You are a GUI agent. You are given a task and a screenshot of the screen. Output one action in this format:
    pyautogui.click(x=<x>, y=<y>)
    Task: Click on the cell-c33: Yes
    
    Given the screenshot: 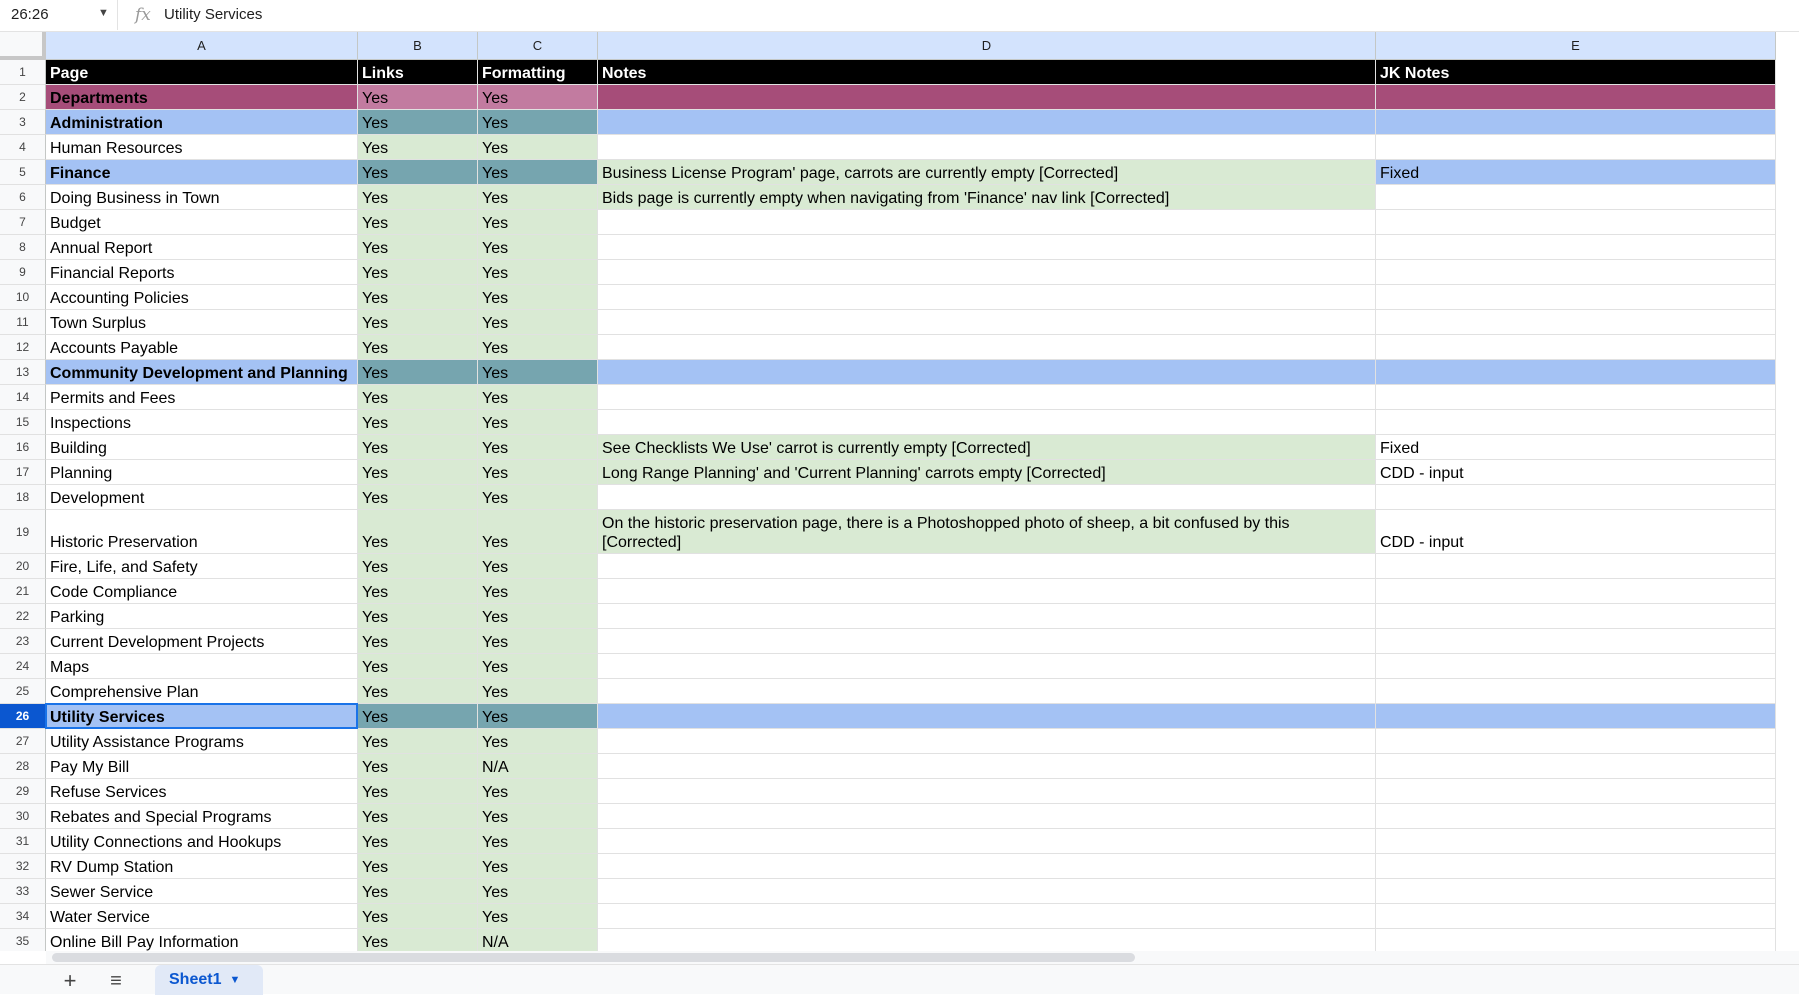 What is the action you would take?
    pyautogui.click(x=538, y=891)
    